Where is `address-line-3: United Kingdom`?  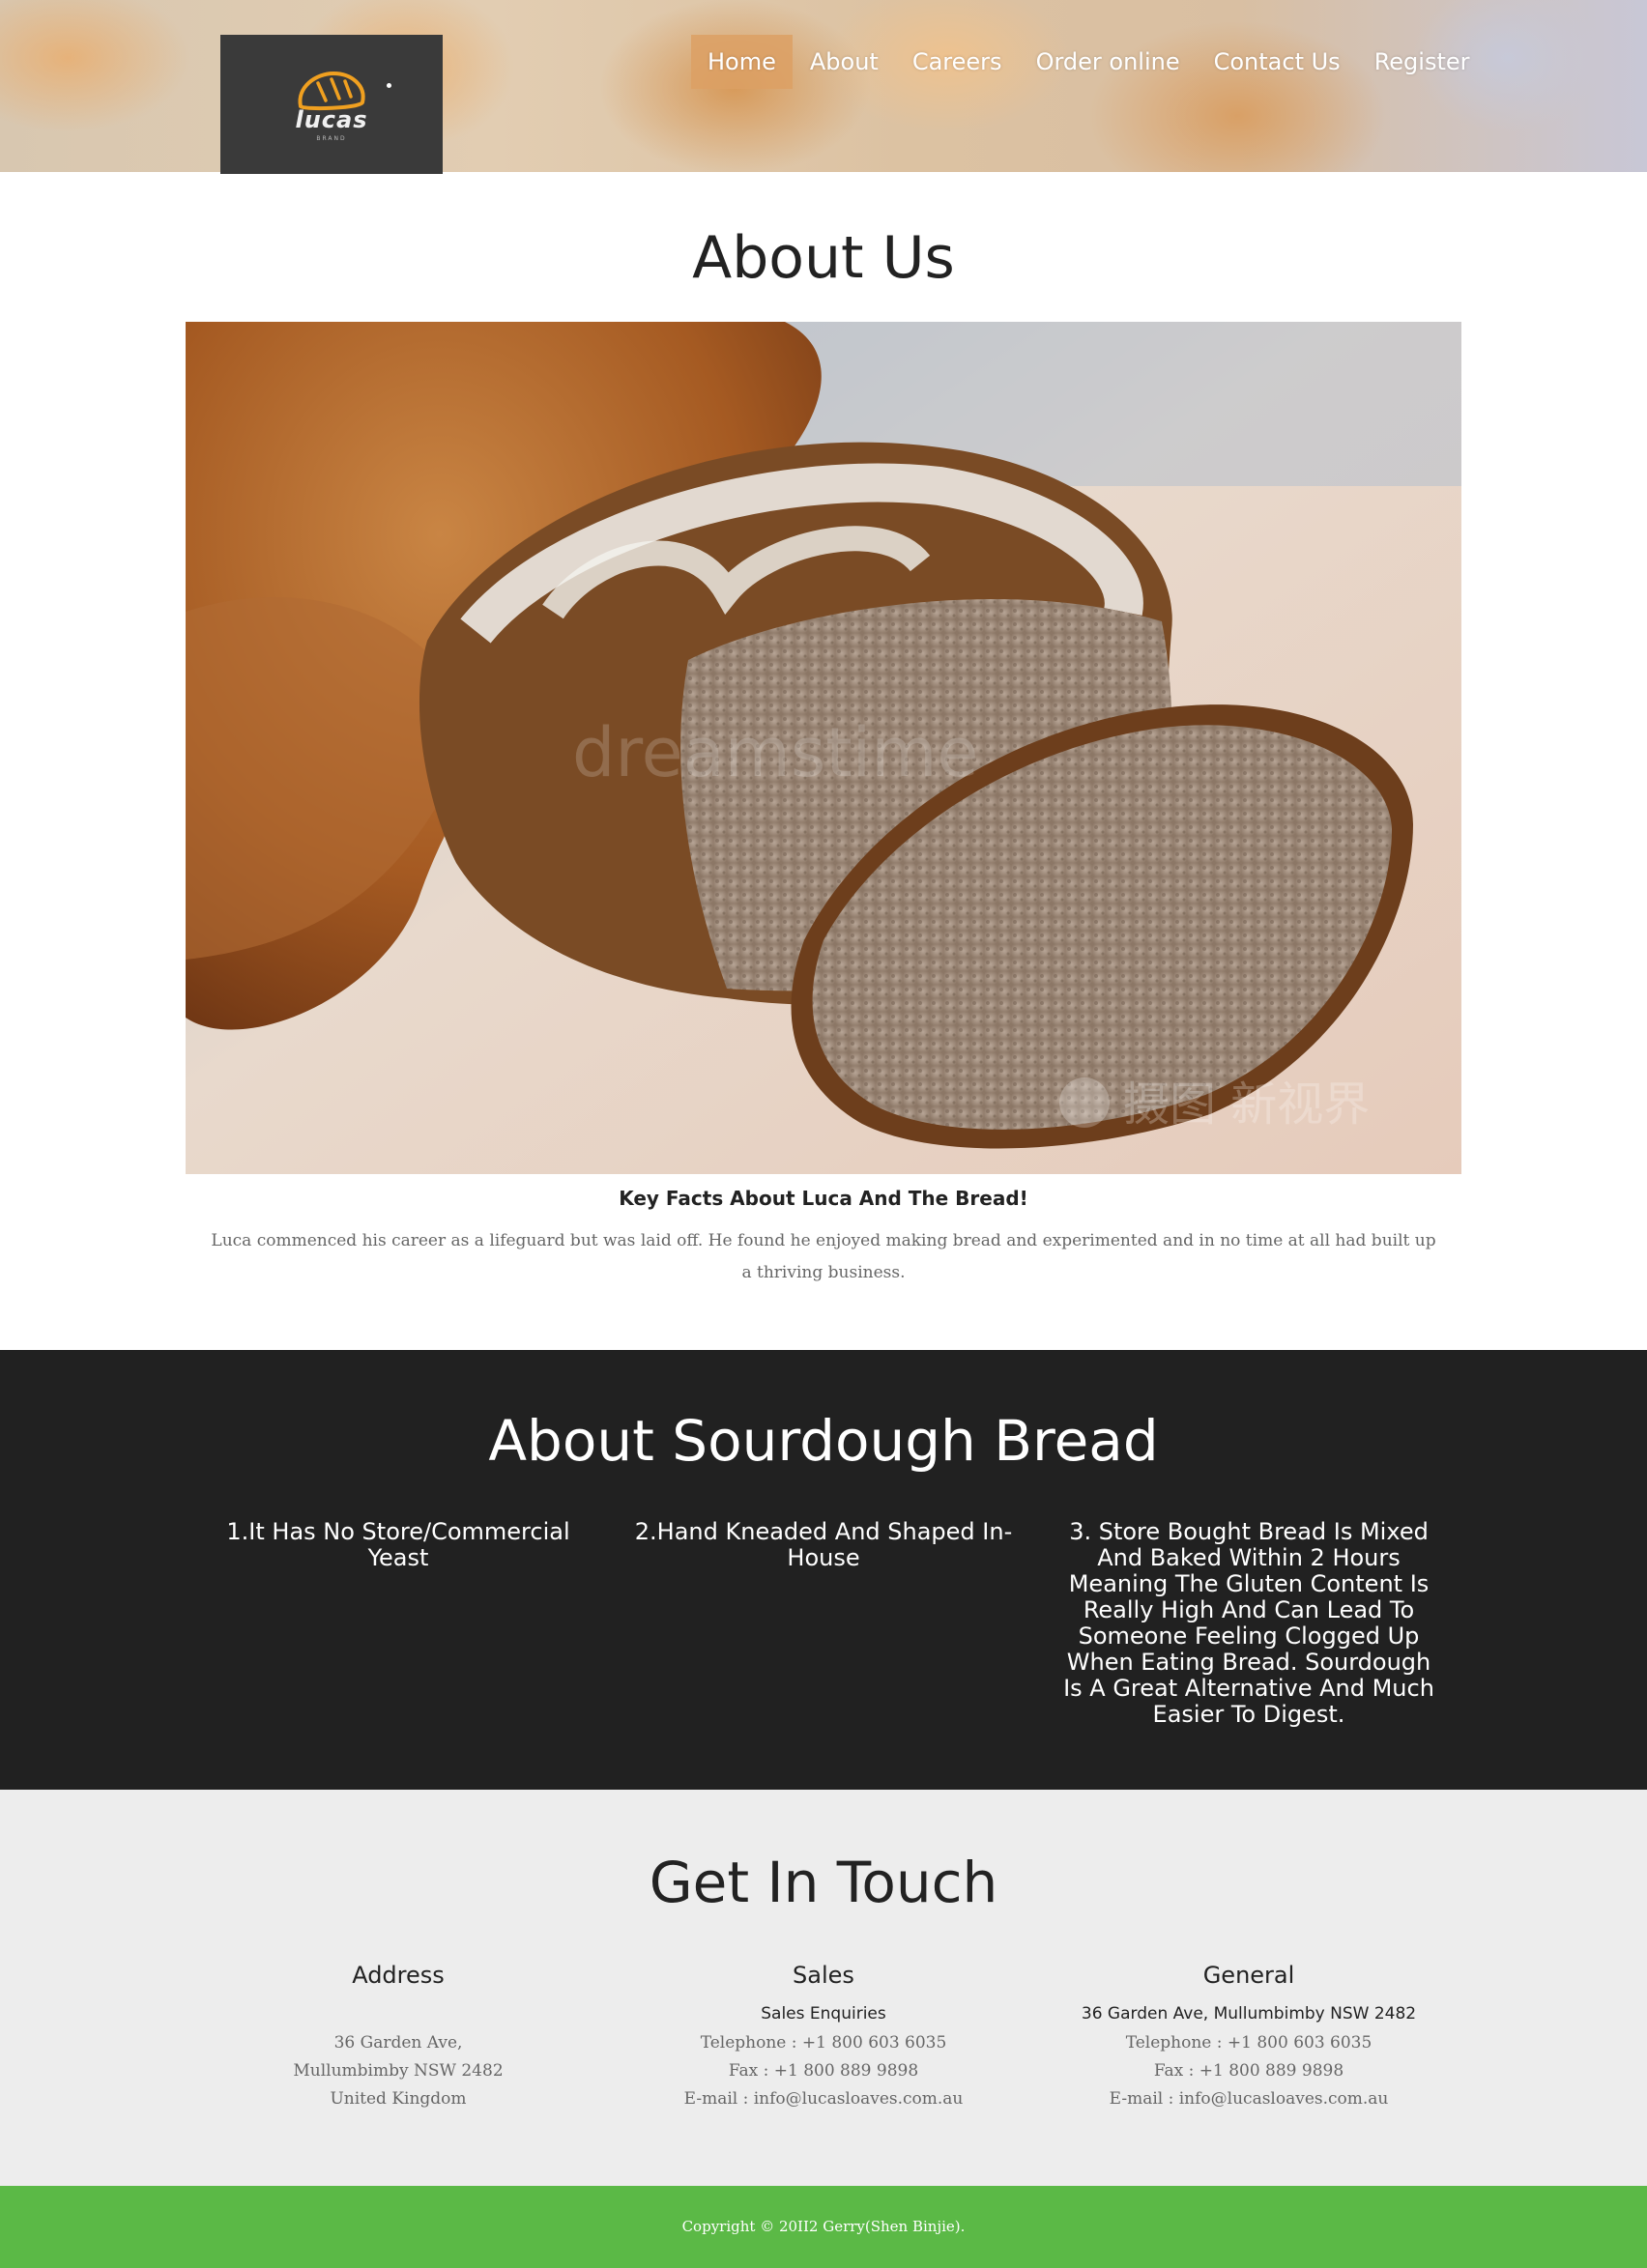 address-line-3: United Kingdom is located at coordinates (398, 2099).